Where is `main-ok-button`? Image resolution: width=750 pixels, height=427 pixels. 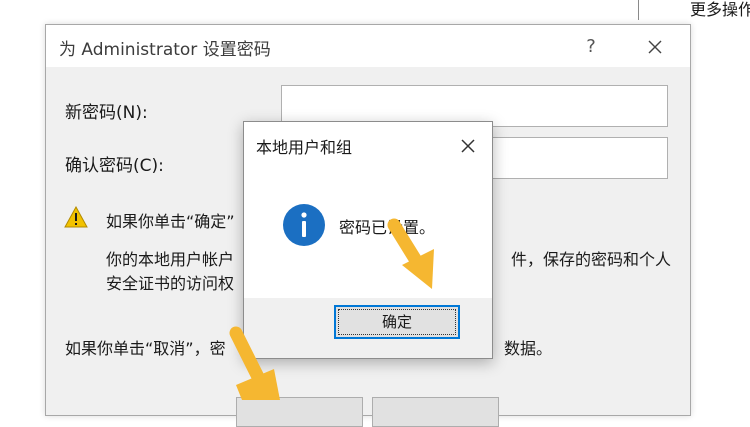 main-ok-button is located at coordinates (299, 412).